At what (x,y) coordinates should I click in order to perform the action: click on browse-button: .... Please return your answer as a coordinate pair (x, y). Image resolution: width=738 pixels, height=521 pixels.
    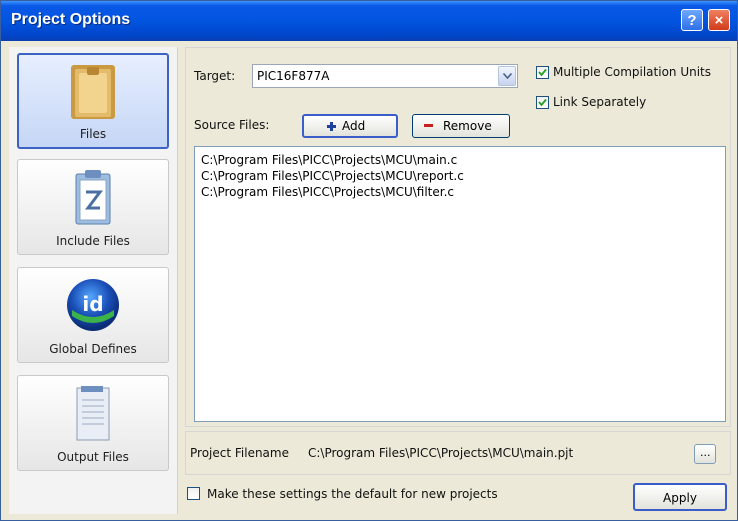
    Looking at the image, I should click on (705, 454).